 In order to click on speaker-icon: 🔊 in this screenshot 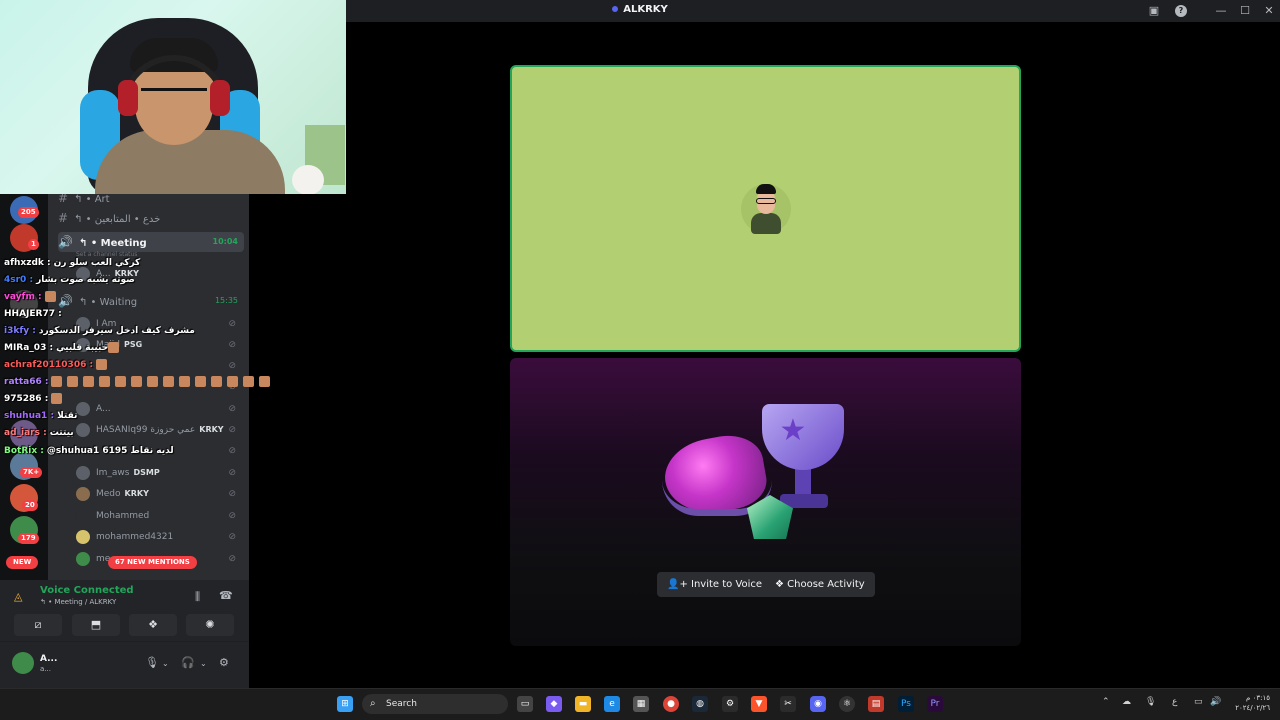, I will do `click(65, 242)`.